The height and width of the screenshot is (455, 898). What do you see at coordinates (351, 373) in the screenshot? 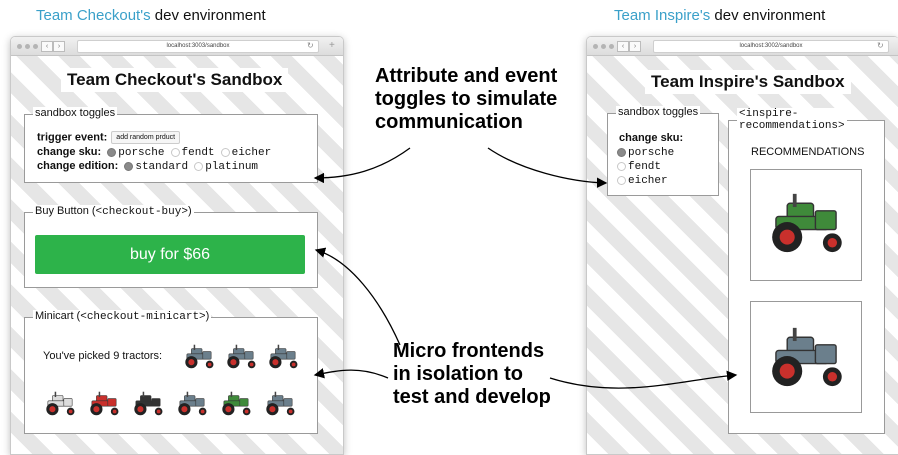
I see `arrow-to-minicart` at bounding box center [351, 373].